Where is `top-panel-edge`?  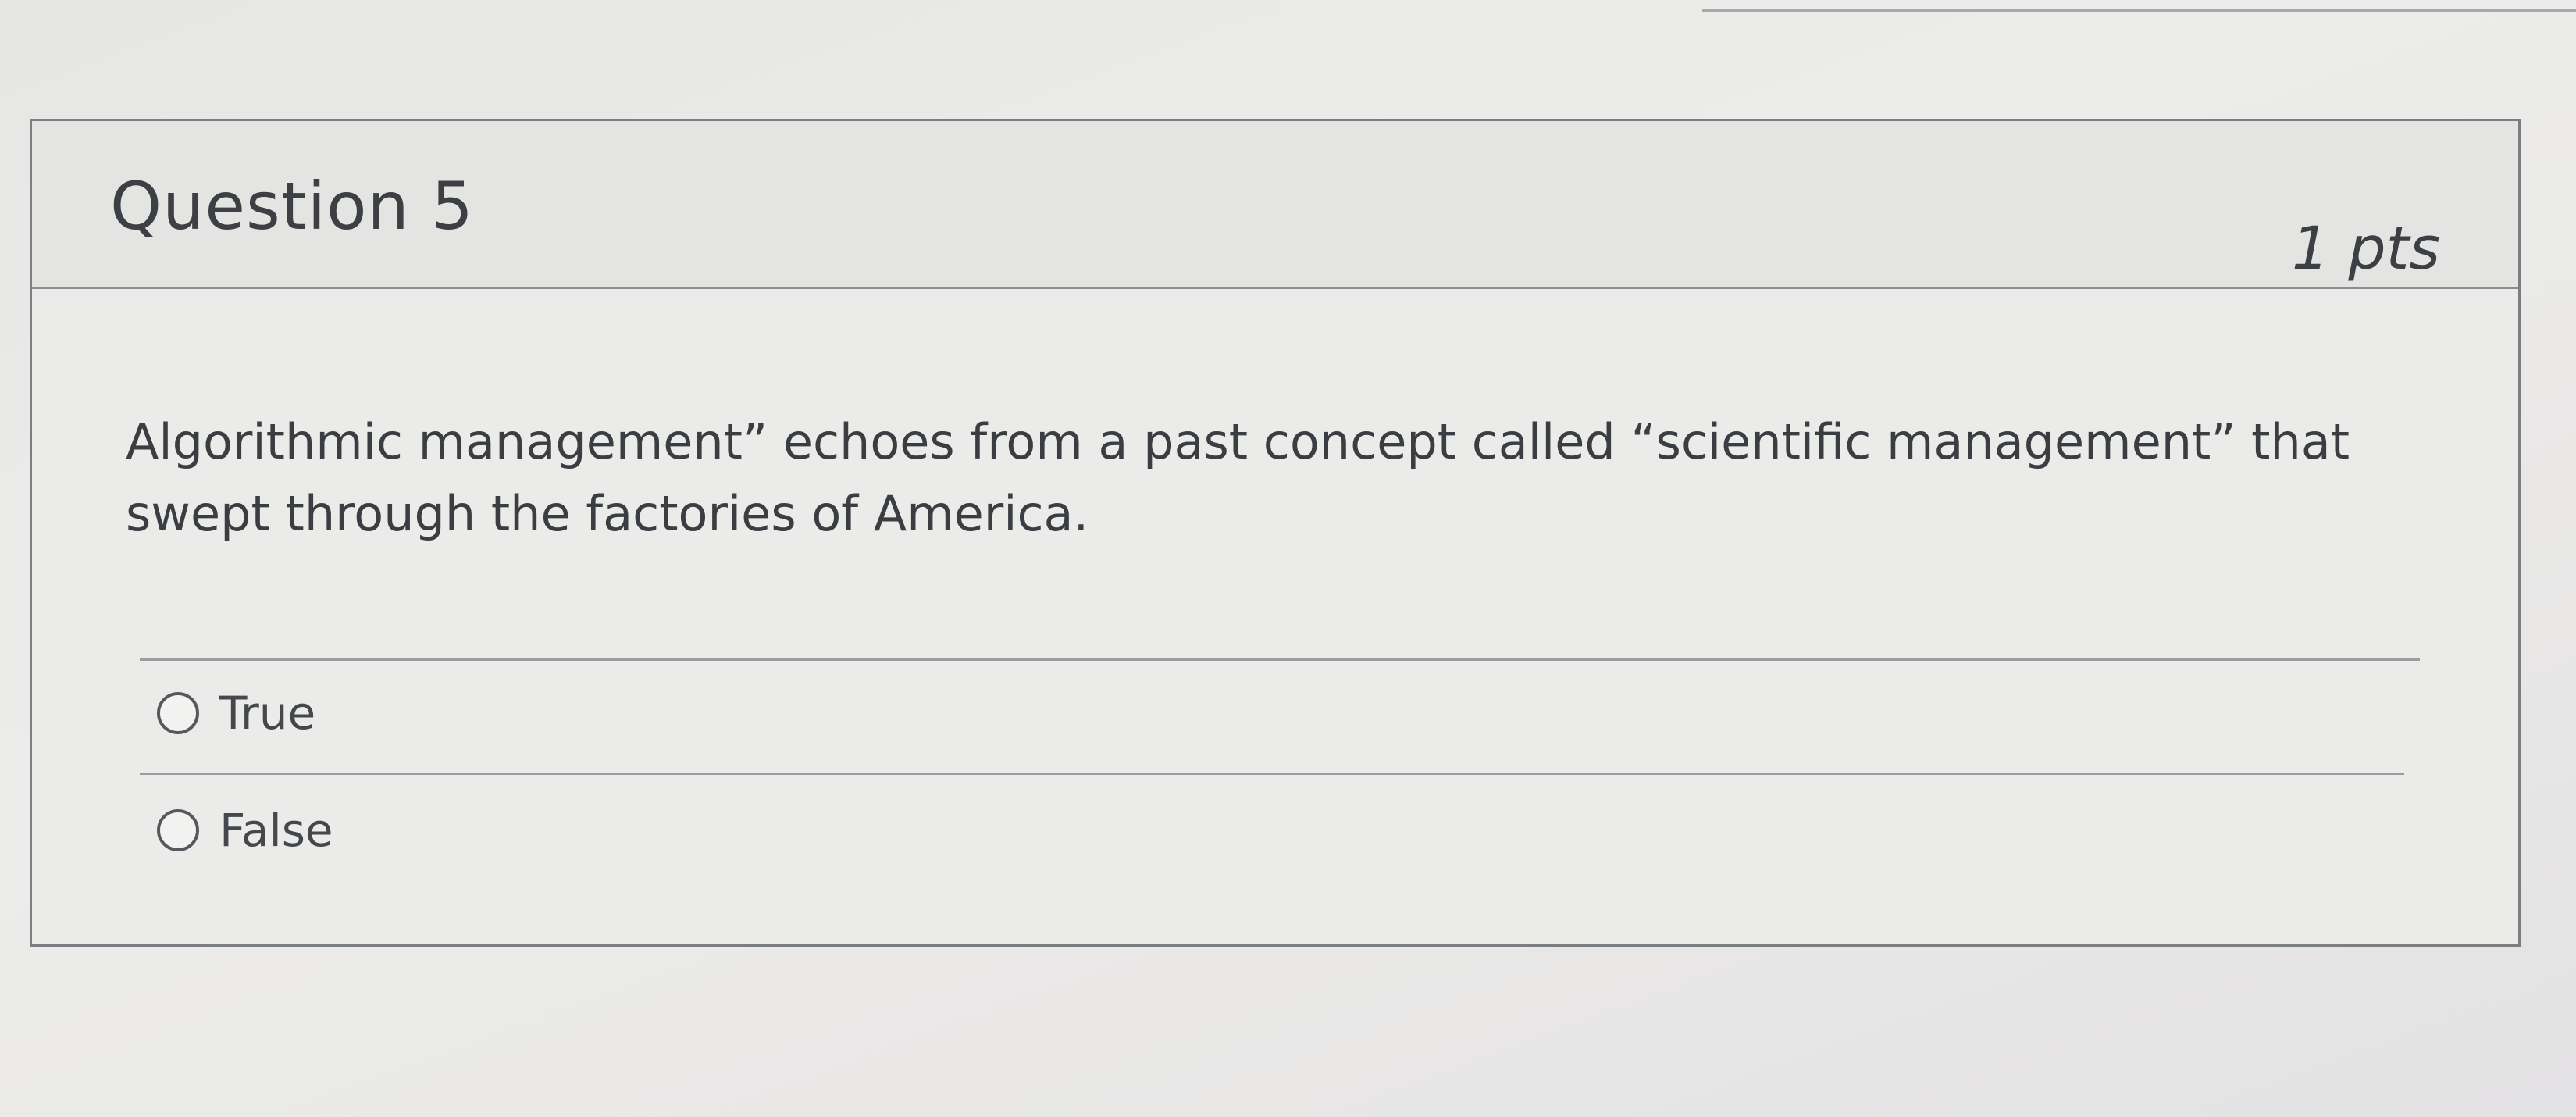 top-panel-edge is located at coordinates (2139, 6).